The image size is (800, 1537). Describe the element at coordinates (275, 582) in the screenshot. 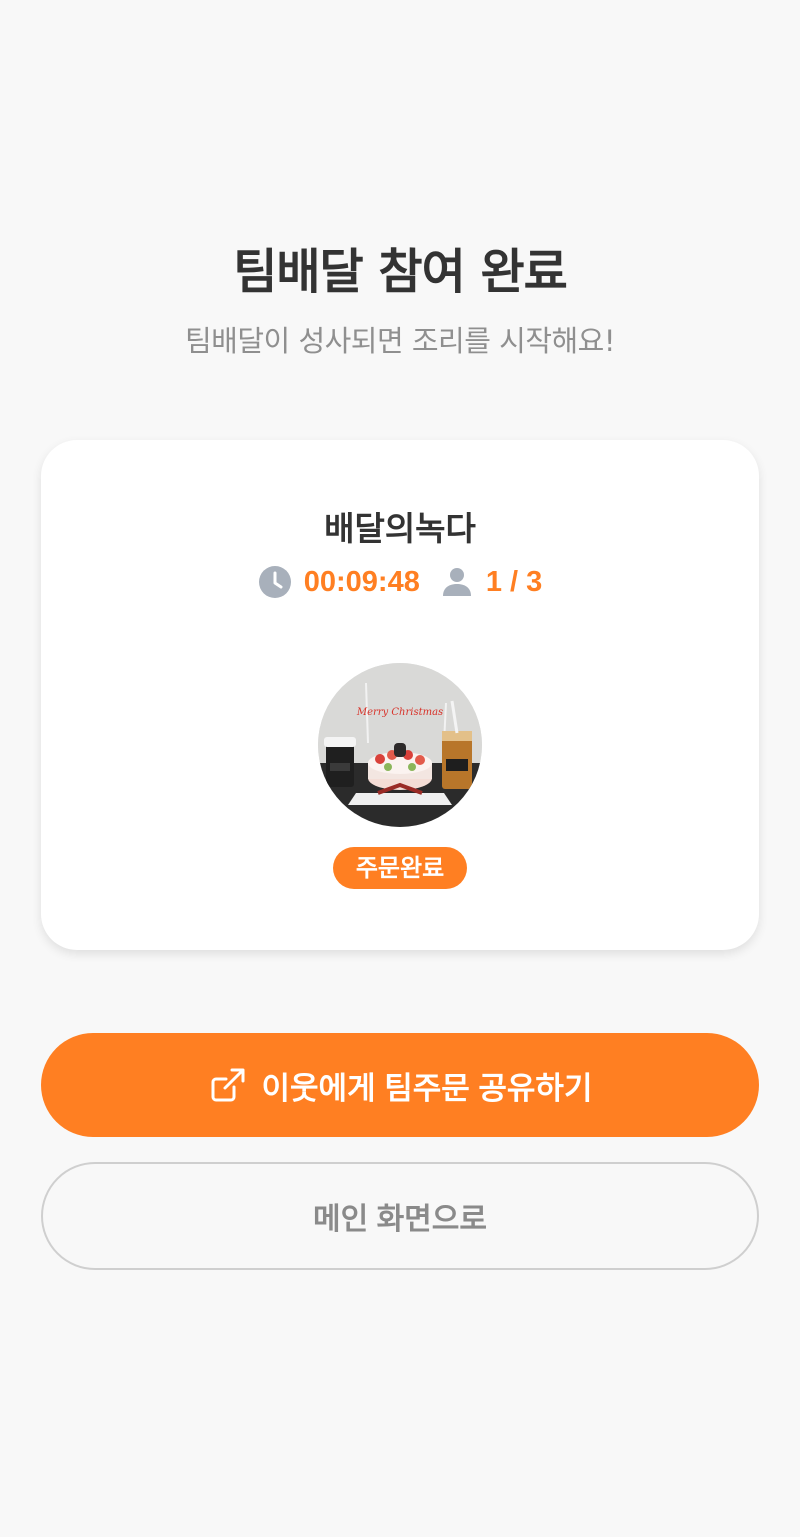

I see `clock-icon` at that location.